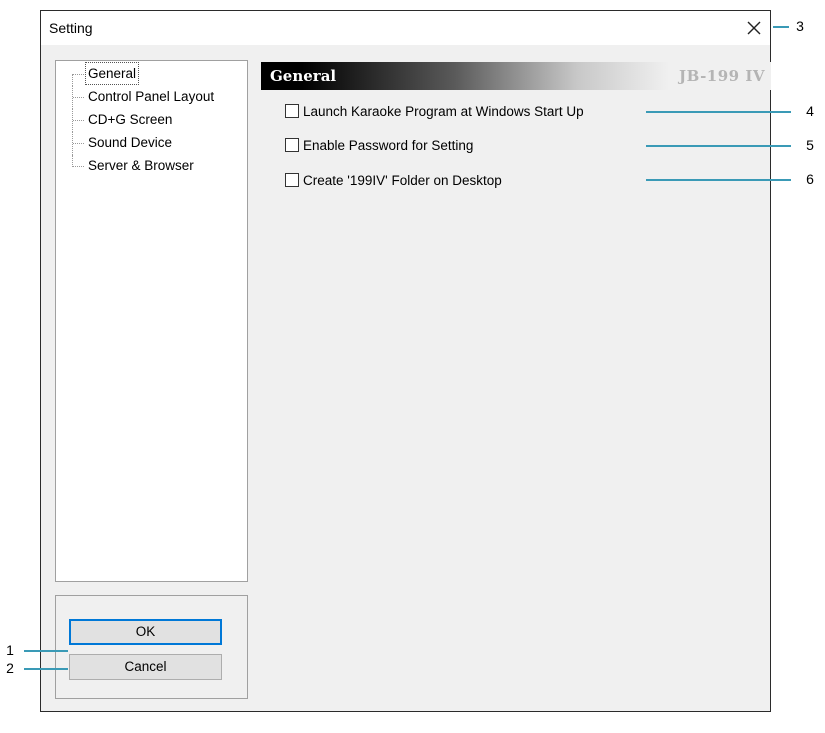 The image size is (825, 733). Describe the element at coordinates (112, 73) in the screenshot. I see `tree-item-label: General` at that location.